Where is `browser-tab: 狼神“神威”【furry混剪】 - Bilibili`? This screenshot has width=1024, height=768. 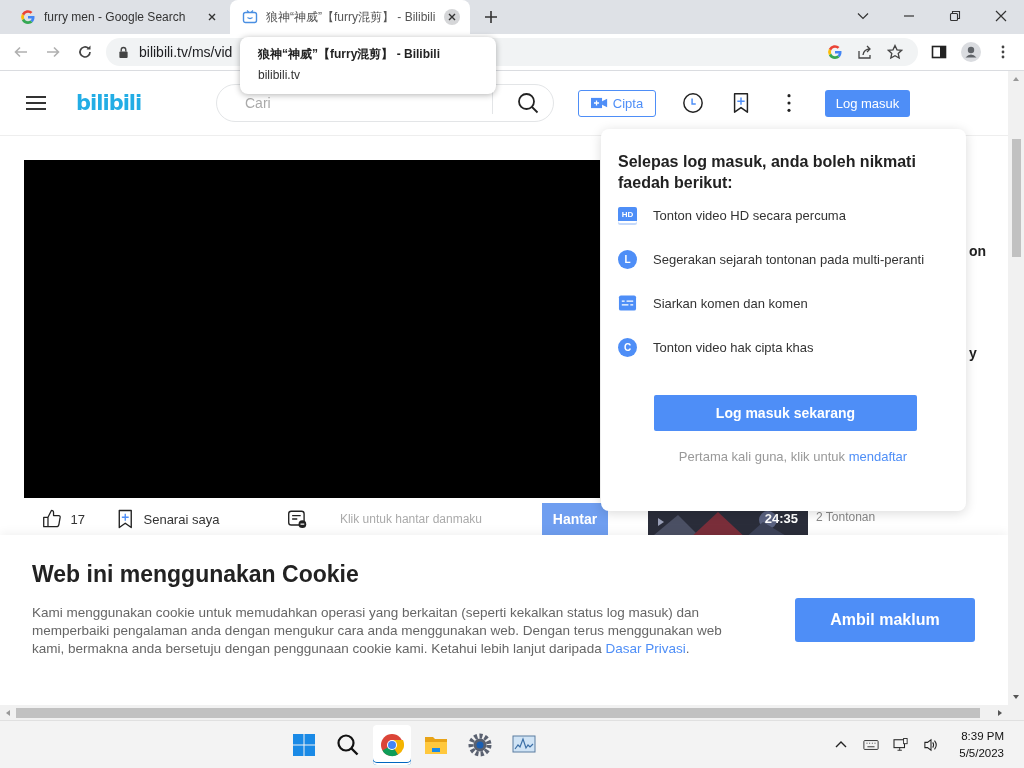 browser-tab: 狼神“神威”【furry混剪】 - Bilibili is located at coordinates (350, 17).